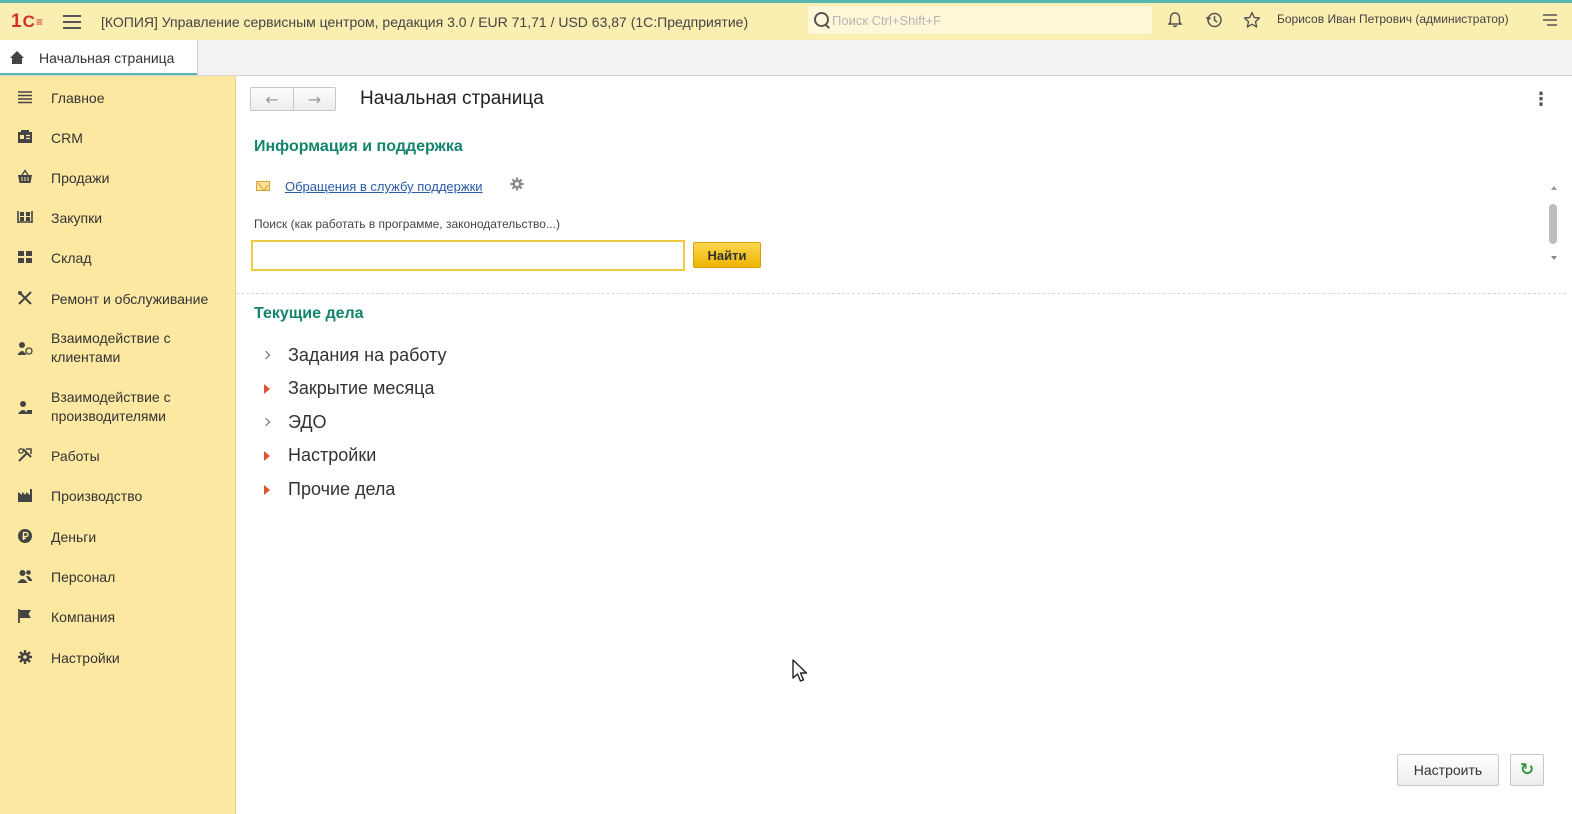 This screenshot has height=814, width=1572. I want to click on more-actions-icon: ⋮, so click(1541, 99).